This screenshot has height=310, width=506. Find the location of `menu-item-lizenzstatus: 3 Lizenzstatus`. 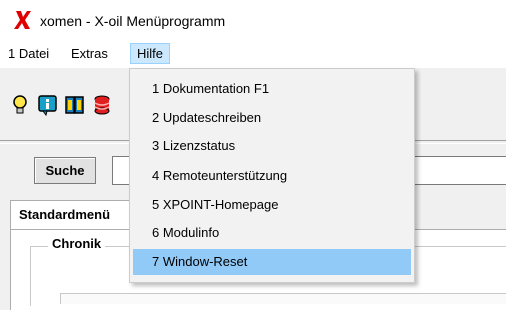

menu-item-lizenzstatus: 3 Lizenzstatus is located at coordinates (272, 146).